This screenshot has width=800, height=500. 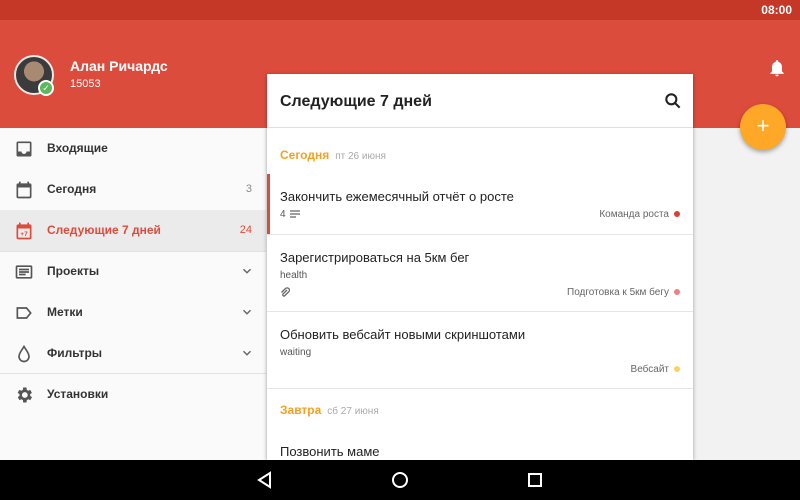 I want to click on sidebar-item-next-7-days: +7 Следующие 7 дней 24, so click(x=133, y=230).